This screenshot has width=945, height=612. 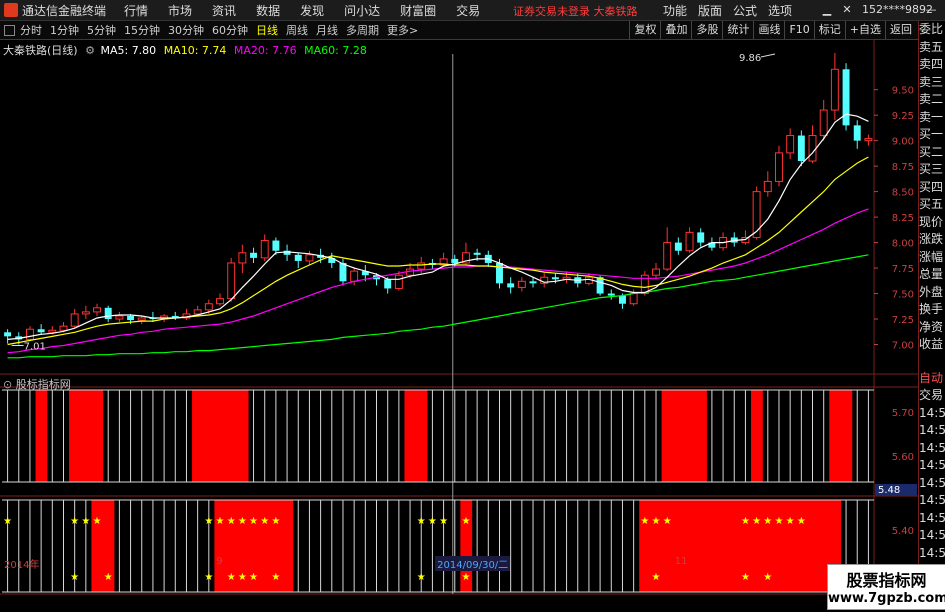 I want to click on date-label: 2014年, so click(x=22, y=565).